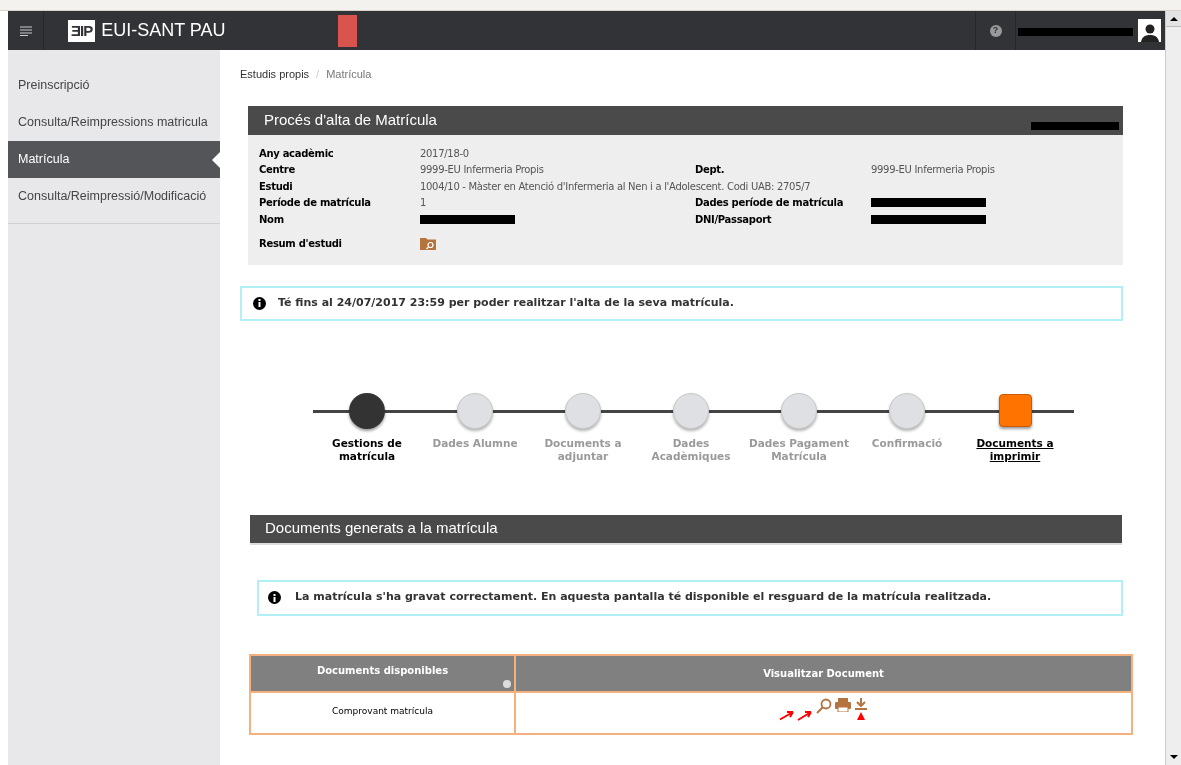 This screenshot has width=1181, height=765. I want to click on sort-icon, so click(507, 683).